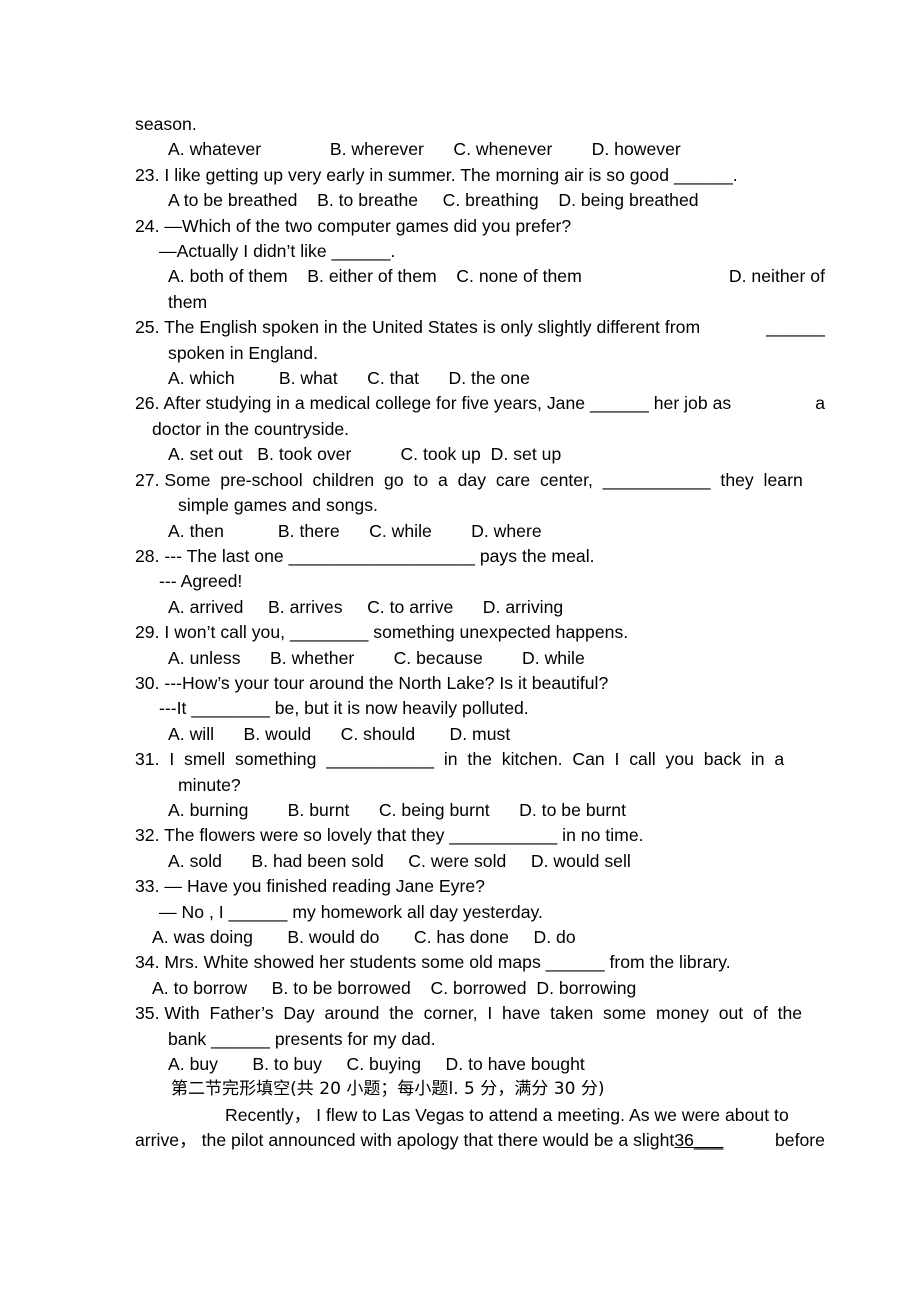 The height and width of the screenshot is (1302, 920). I want to click on question-29-options: A. unless B. whether C. because D. while, so click(376, 657).